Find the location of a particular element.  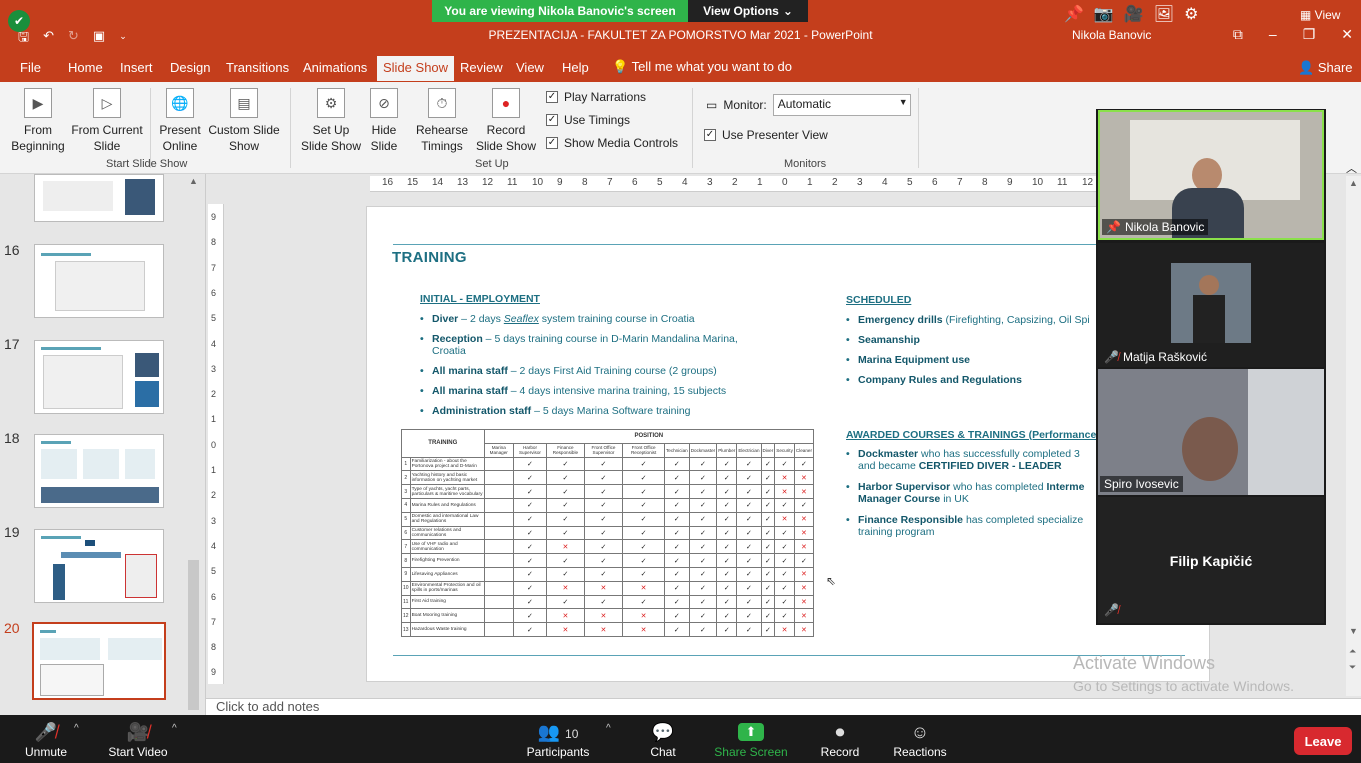

participants-count: 10 is located at coordinates (572, 734).